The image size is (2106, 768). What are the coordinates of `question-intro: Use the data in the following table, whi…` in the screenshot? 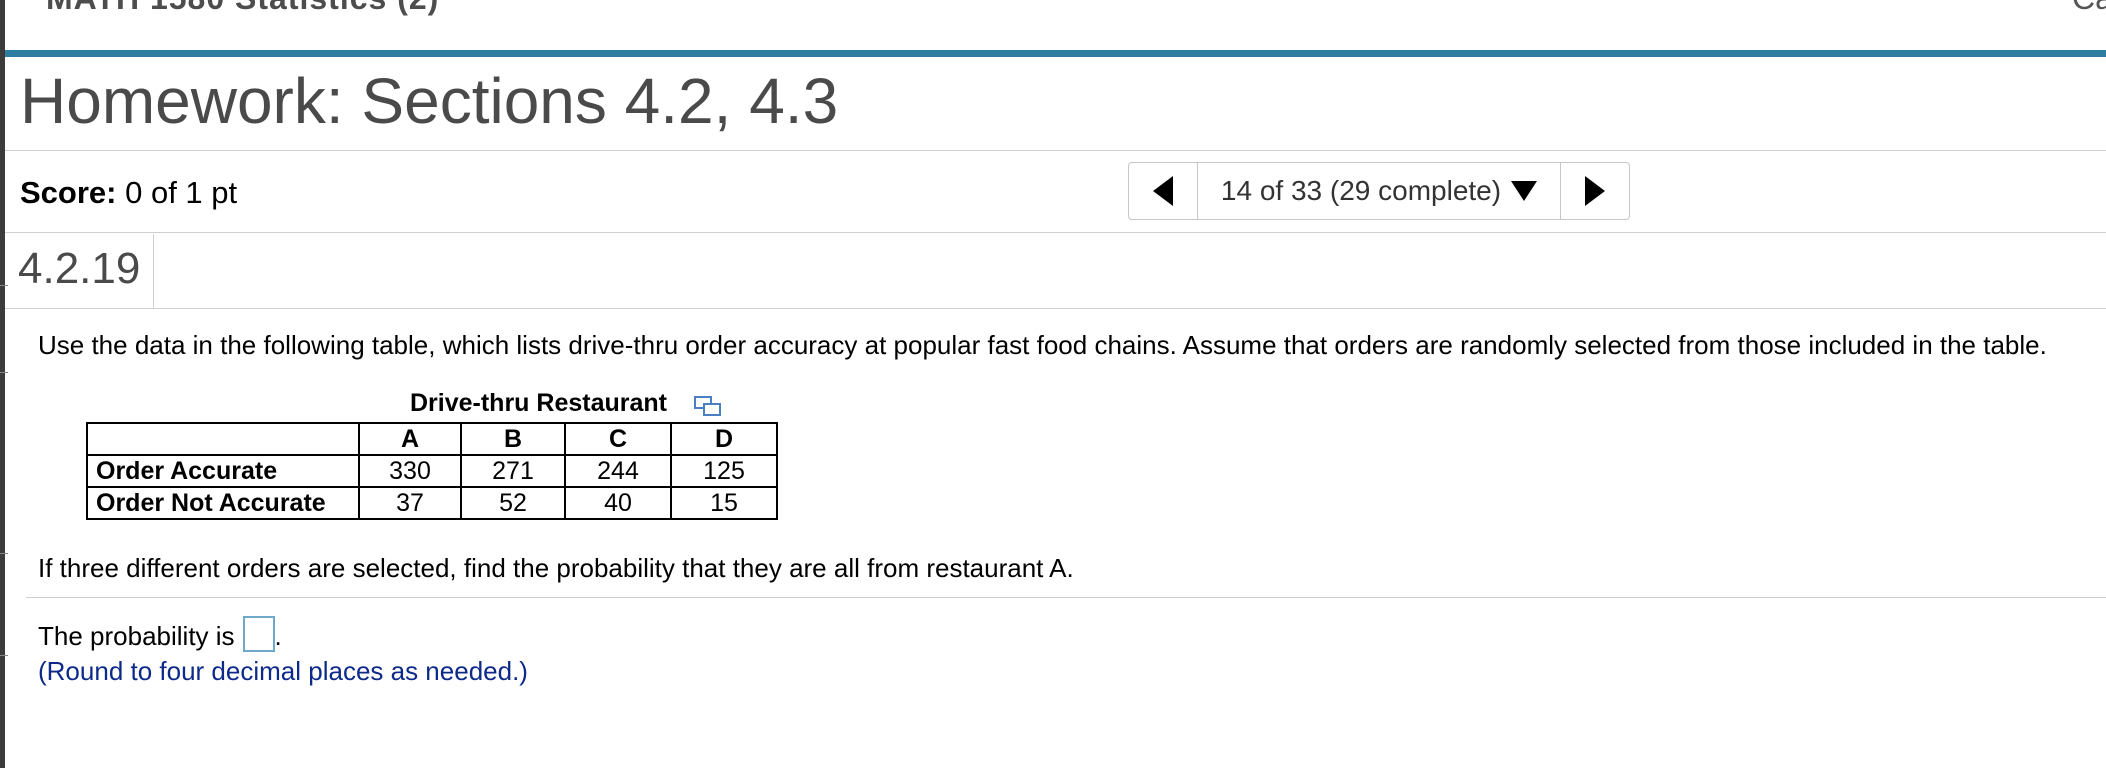 It's located at (1042, 345).